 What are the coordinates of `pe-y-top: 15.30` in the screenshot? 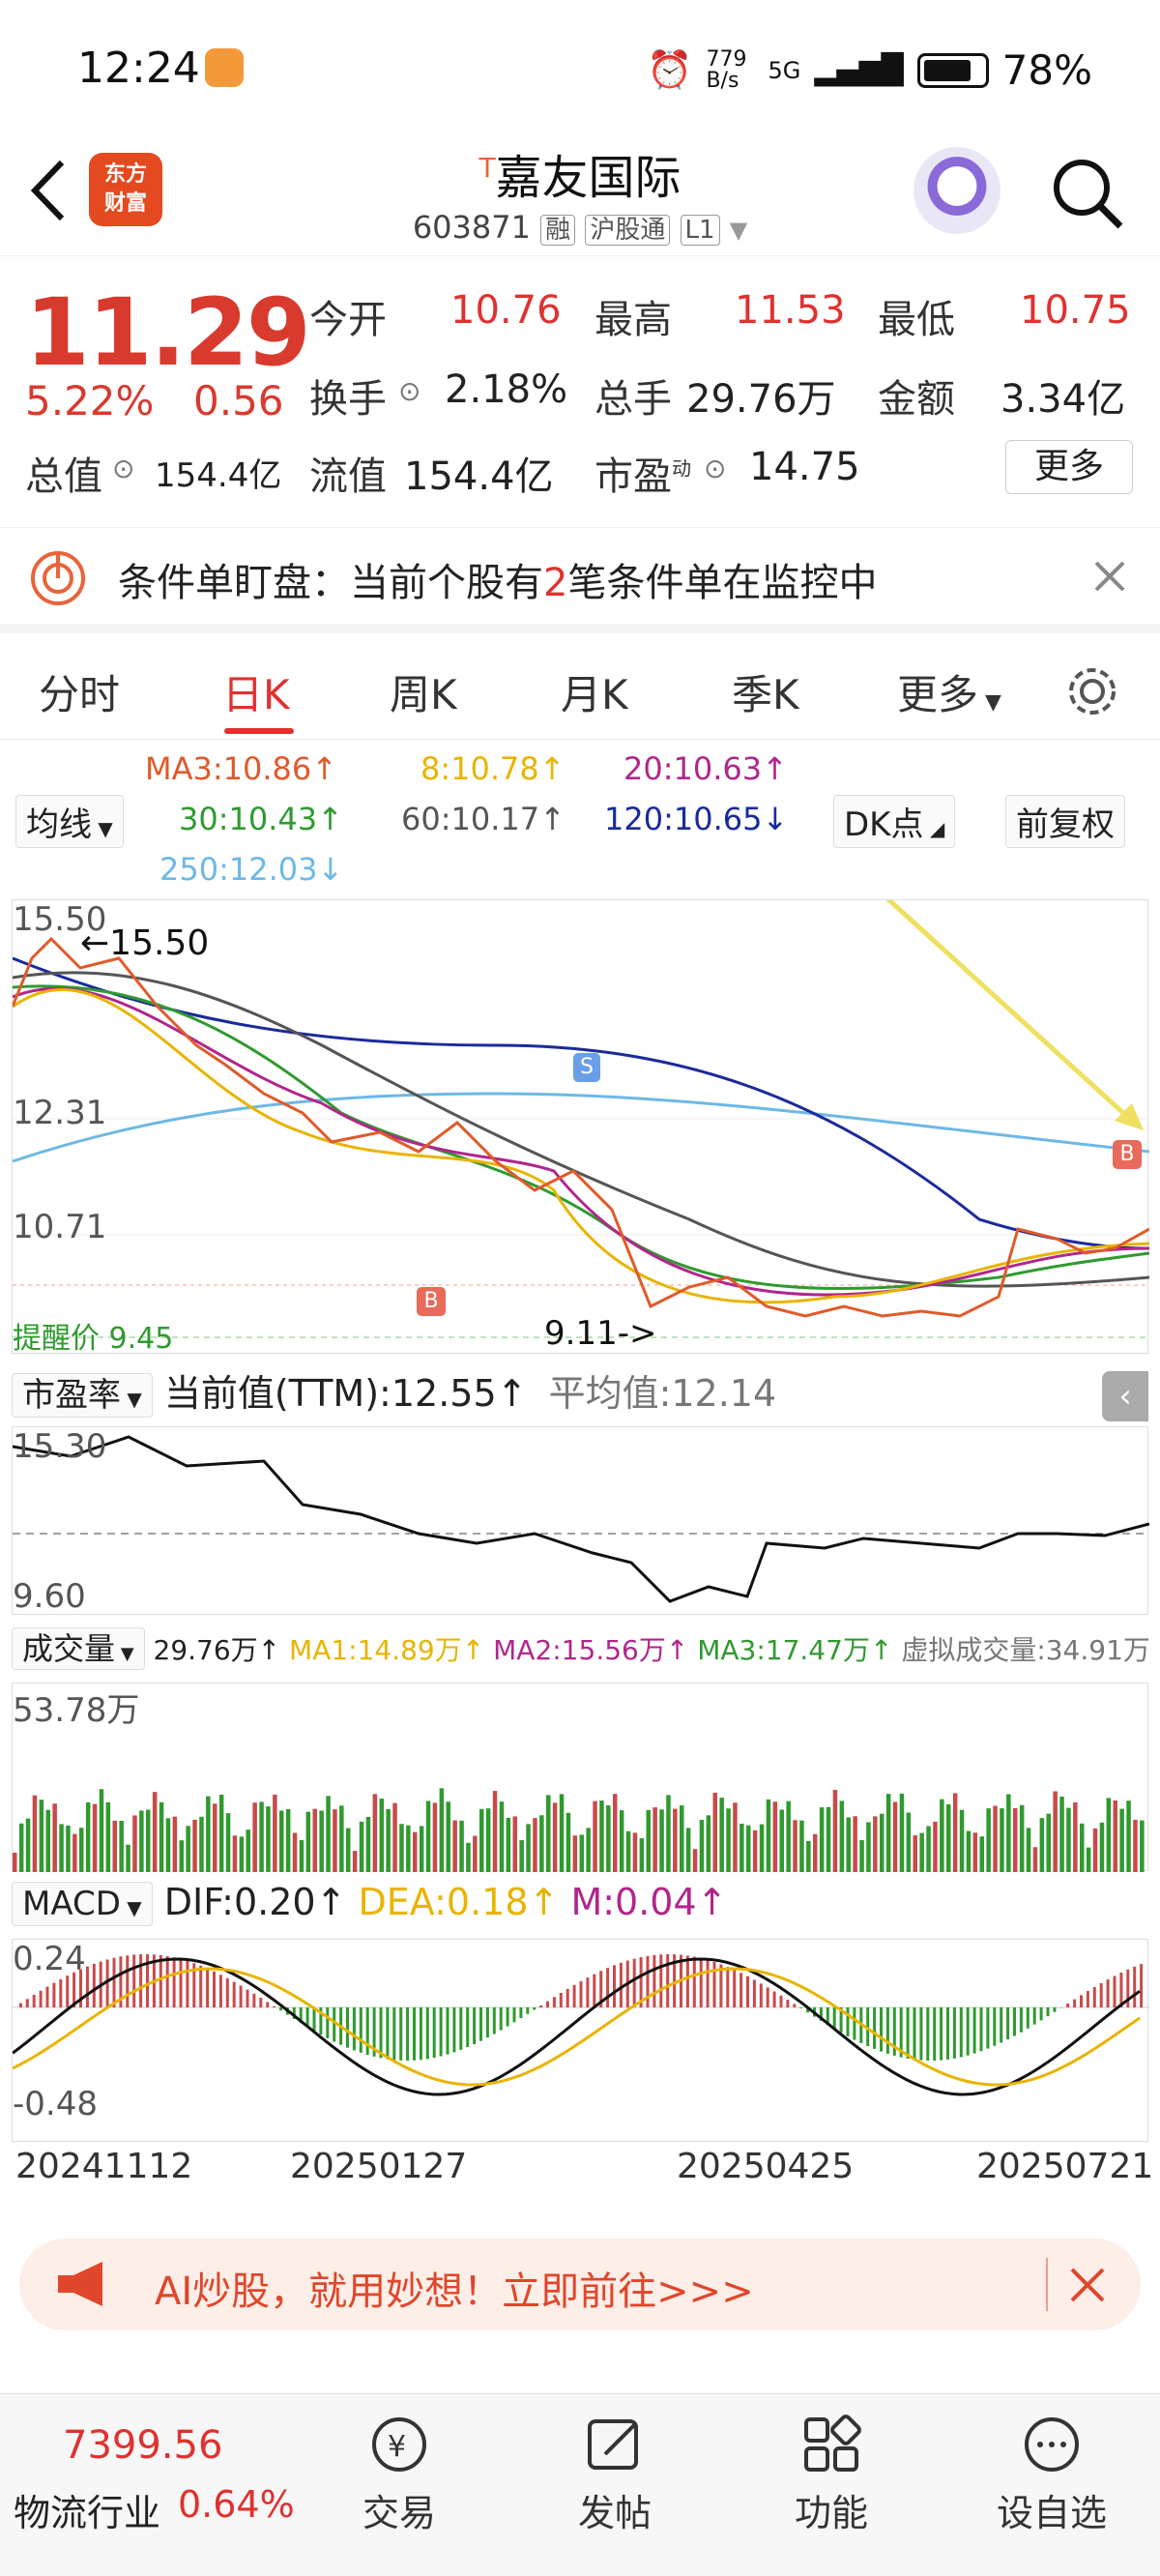 It's located at (60, 1446).